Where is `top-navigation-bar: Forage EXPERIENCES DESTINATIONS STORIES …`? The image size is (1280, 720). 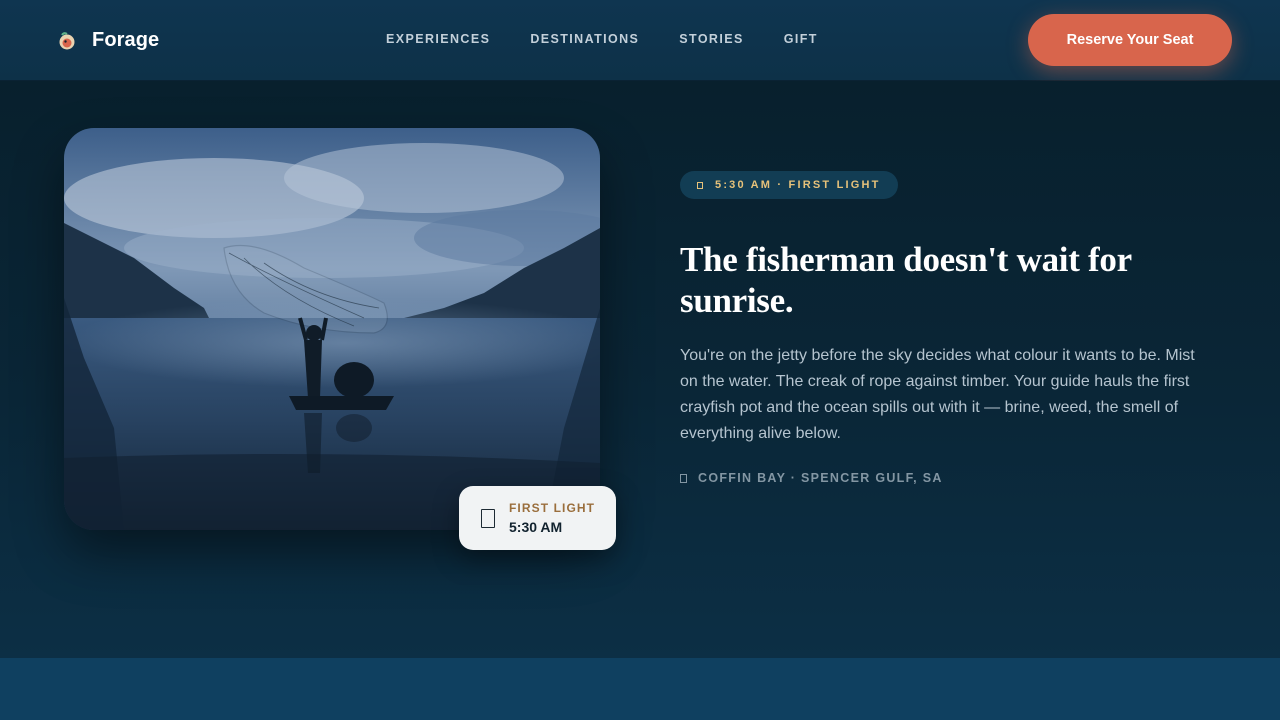
top-navigation-bar: Forage EXPERIENCES DESTINATIONS STORIES … is located at coordinates (640, 40).